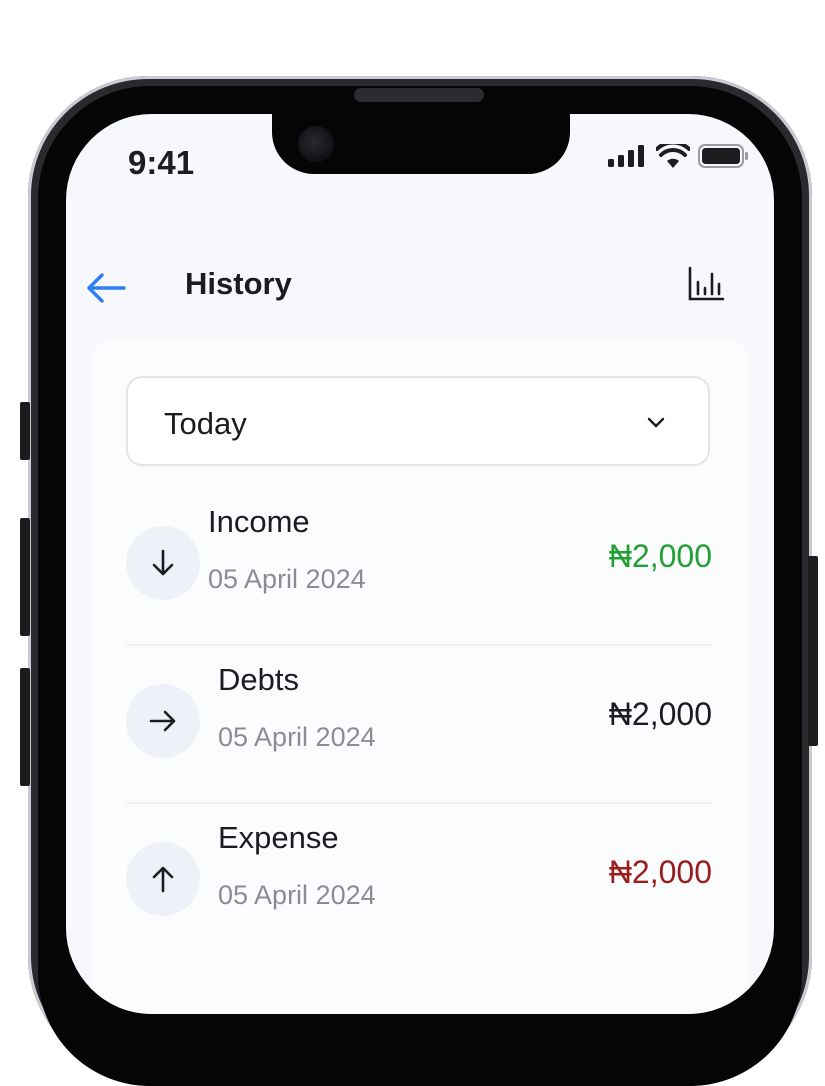 The height and width of the screenshot is (1086, 825). I want to click on status-time: 9:41, so click(161, 162).